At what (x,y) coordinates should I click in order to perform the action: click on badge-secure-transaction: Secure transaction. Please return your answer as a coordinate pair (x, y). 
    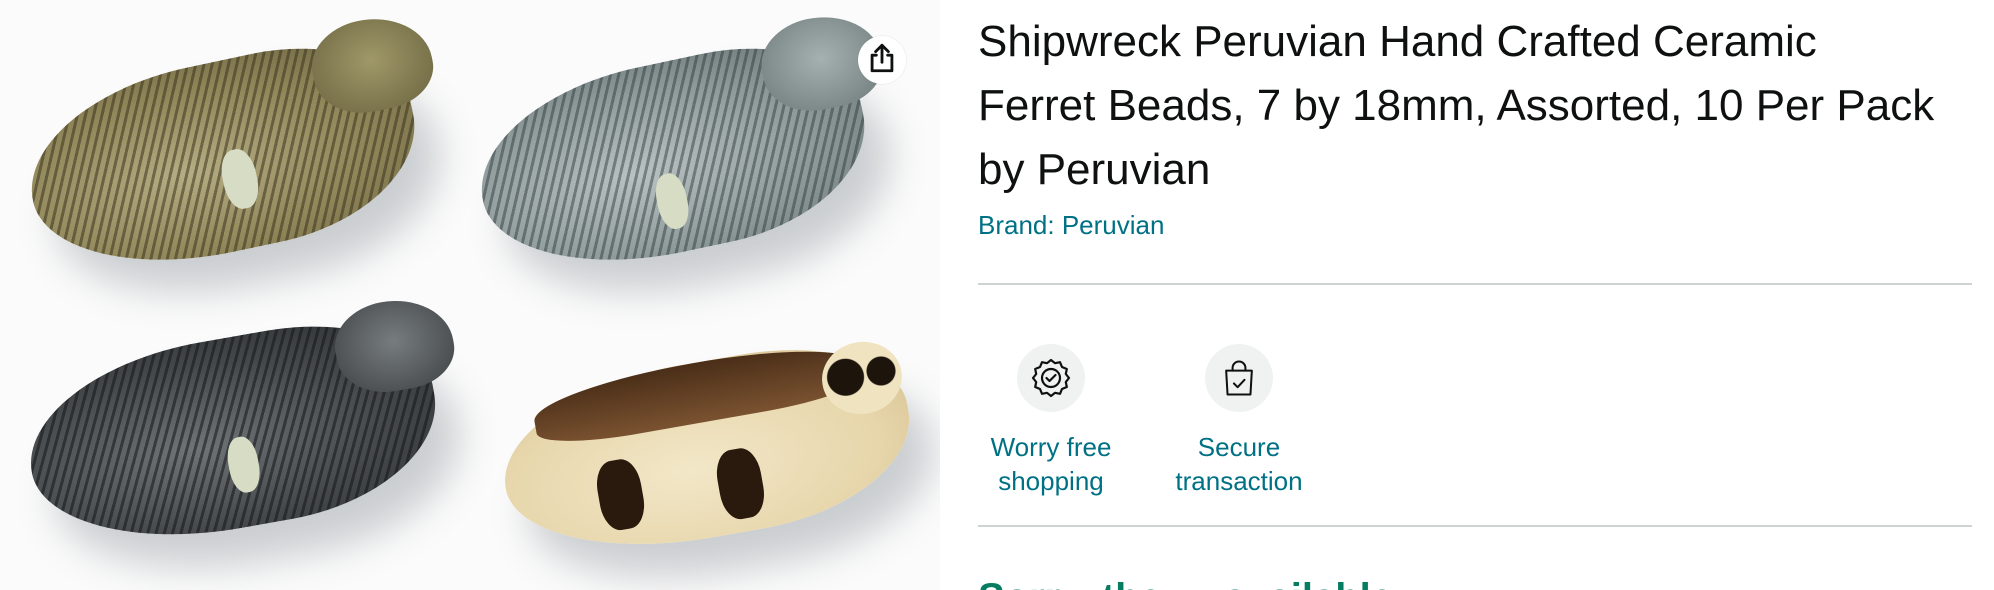
    Looking at the image, I should click on (1239, 421).